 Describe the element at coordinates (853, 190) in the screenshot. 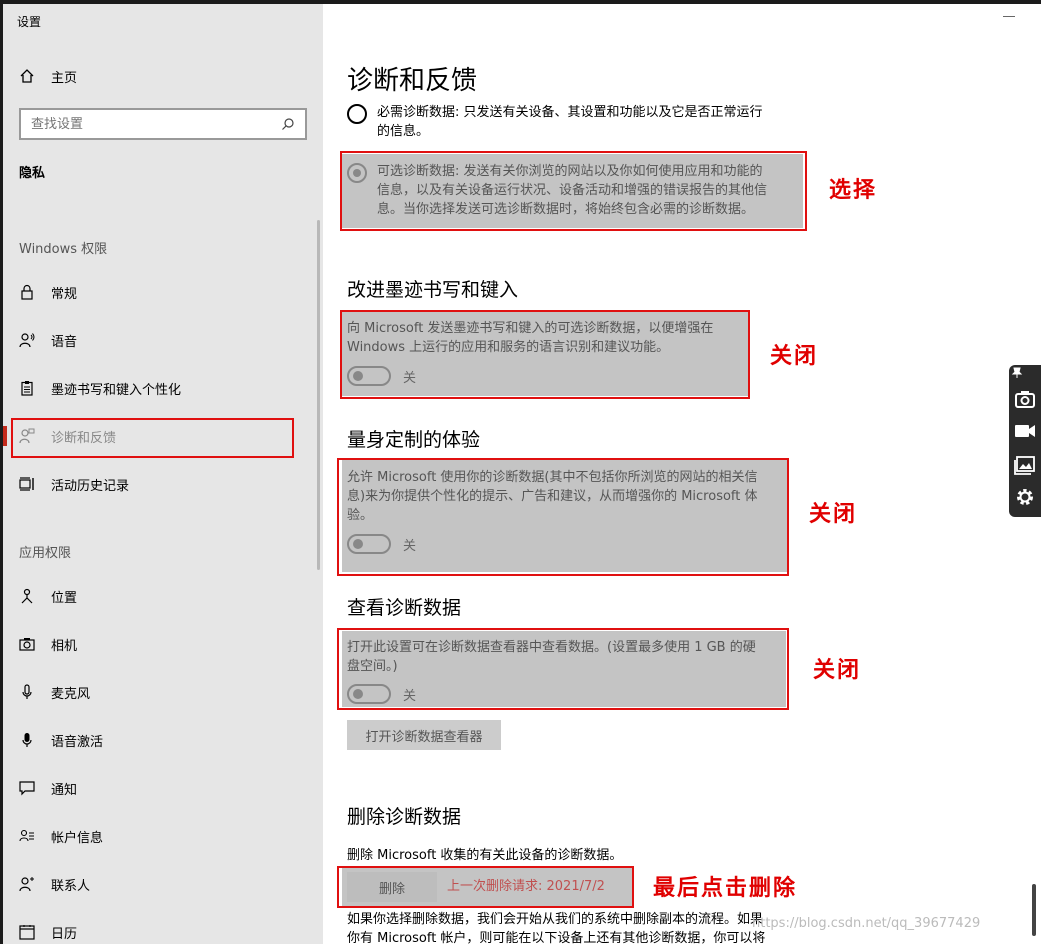

I see `annotation-select: 选择` at that location.